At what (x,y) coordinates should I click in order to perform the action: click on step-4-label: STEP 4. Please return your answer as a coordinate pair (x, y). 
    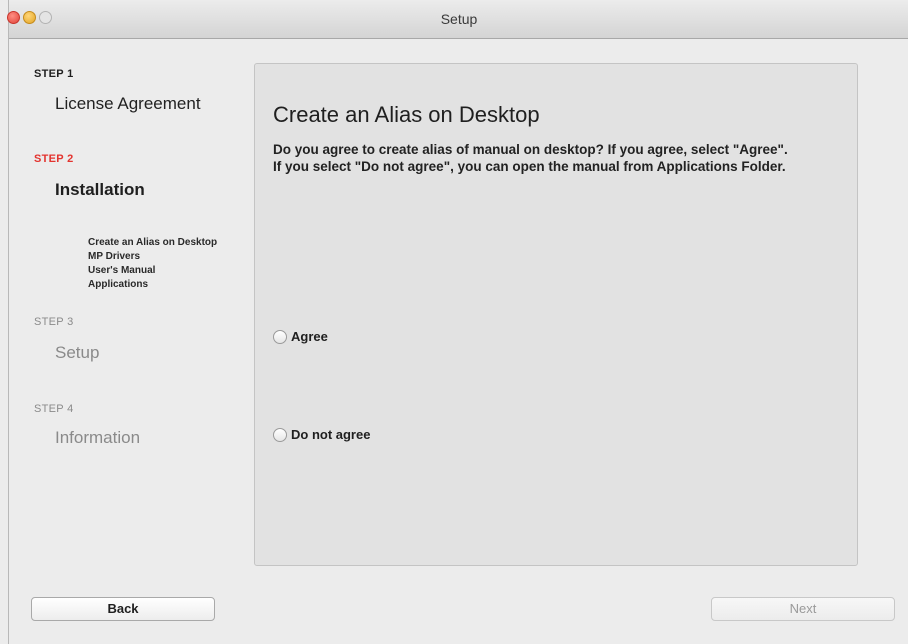
    Looking at the image, I should click on (54, 409).